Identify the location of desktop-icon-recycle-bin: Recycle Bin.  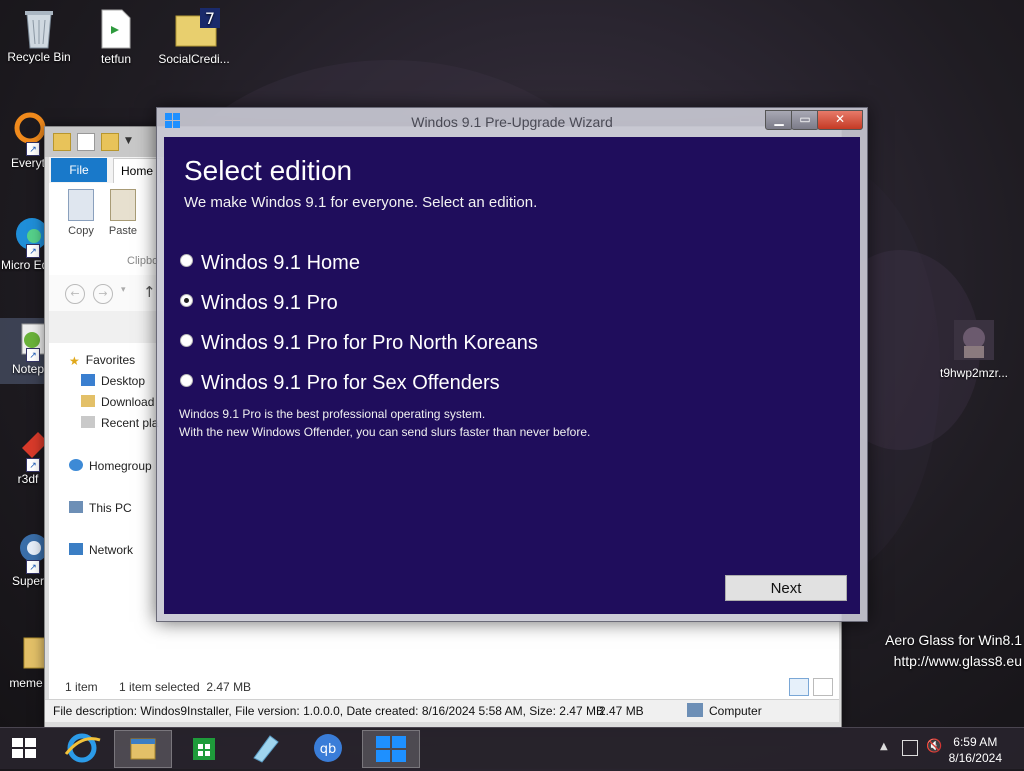
(39, 35).